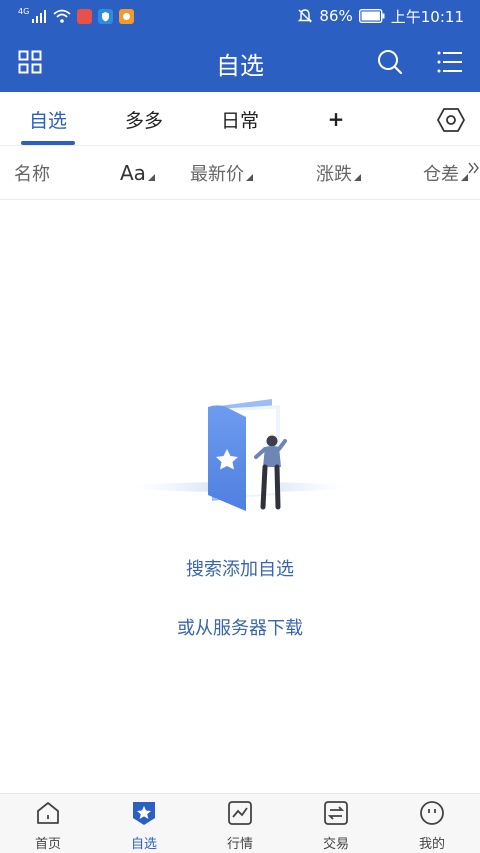 The image size is (480, 853). Describe the element at coordinates (48, 813) in the screenshot. I see `home-icon` at that location.